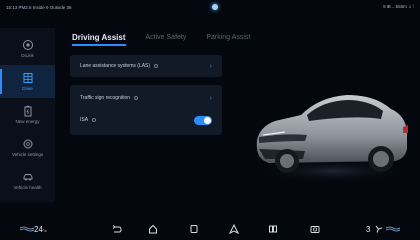 This screenshot has width=420, height=240. What do you see at coordinates (27, 121) in the screenshot?
I see `sidebar-item-label: New energy` at bounding box center [27, 121].